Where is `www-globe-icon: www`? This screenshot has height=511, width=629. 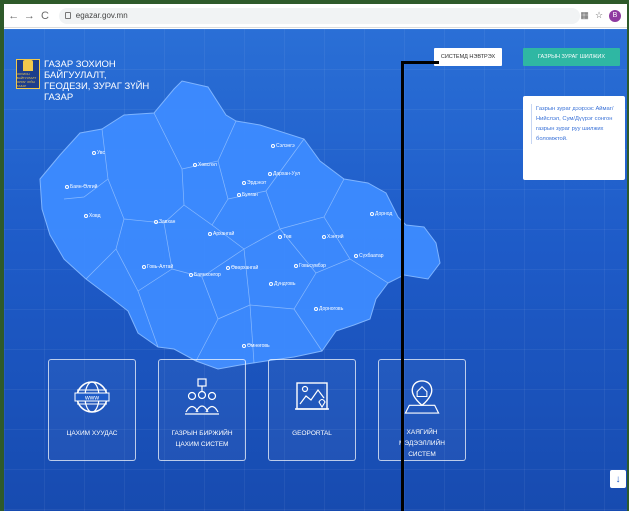
www-globe-icon: www is located at coordinates (92, 397).